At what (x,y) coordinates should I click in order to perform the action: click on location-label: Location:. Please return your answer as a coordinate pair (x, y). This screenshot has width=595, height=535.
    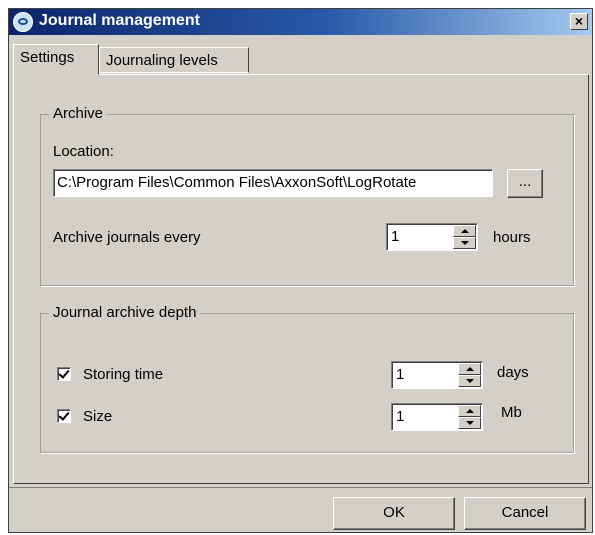
    Looking at the image, I should click on (83, 151).